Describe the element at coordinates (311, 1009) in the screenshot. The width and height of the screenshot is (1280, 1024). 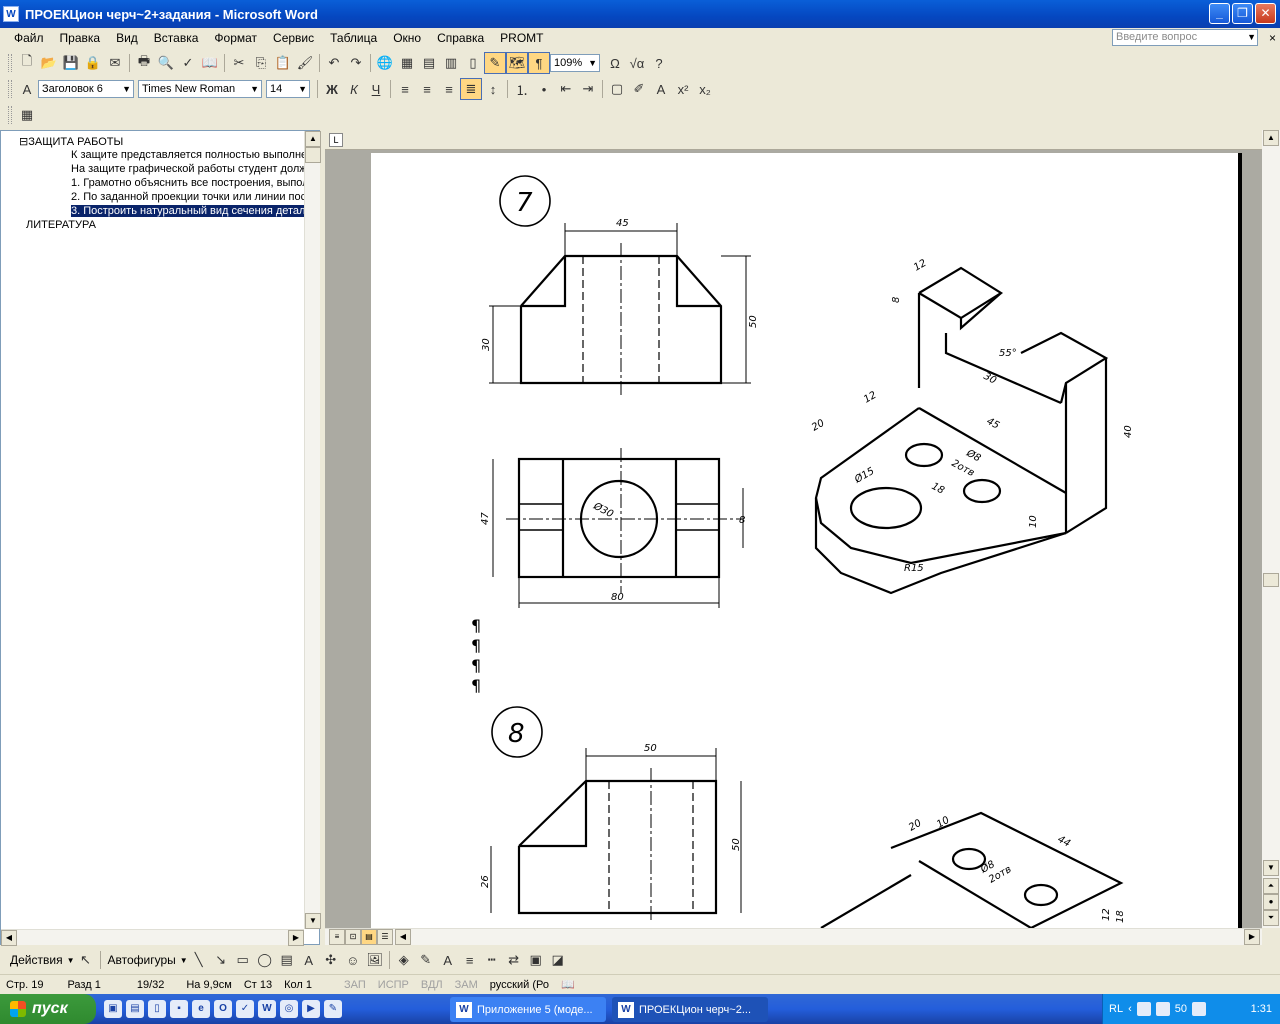
I see `media-icon: ▶` at that location.